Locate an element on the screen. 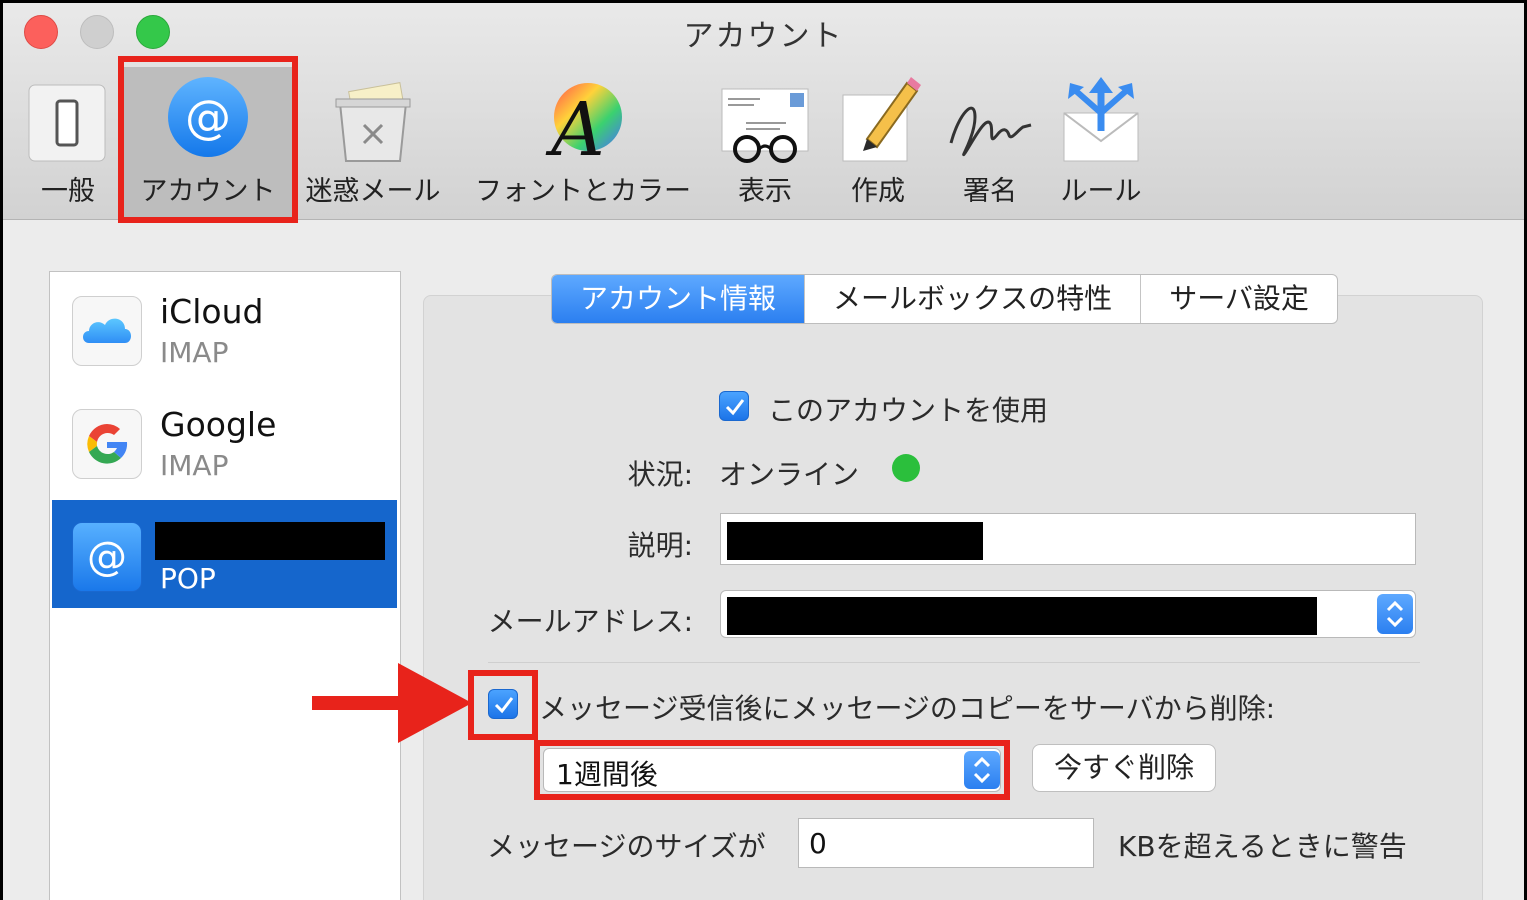 The image size is (1527, 900). tab-composing: 作成 is located at coordinates (878, 142).